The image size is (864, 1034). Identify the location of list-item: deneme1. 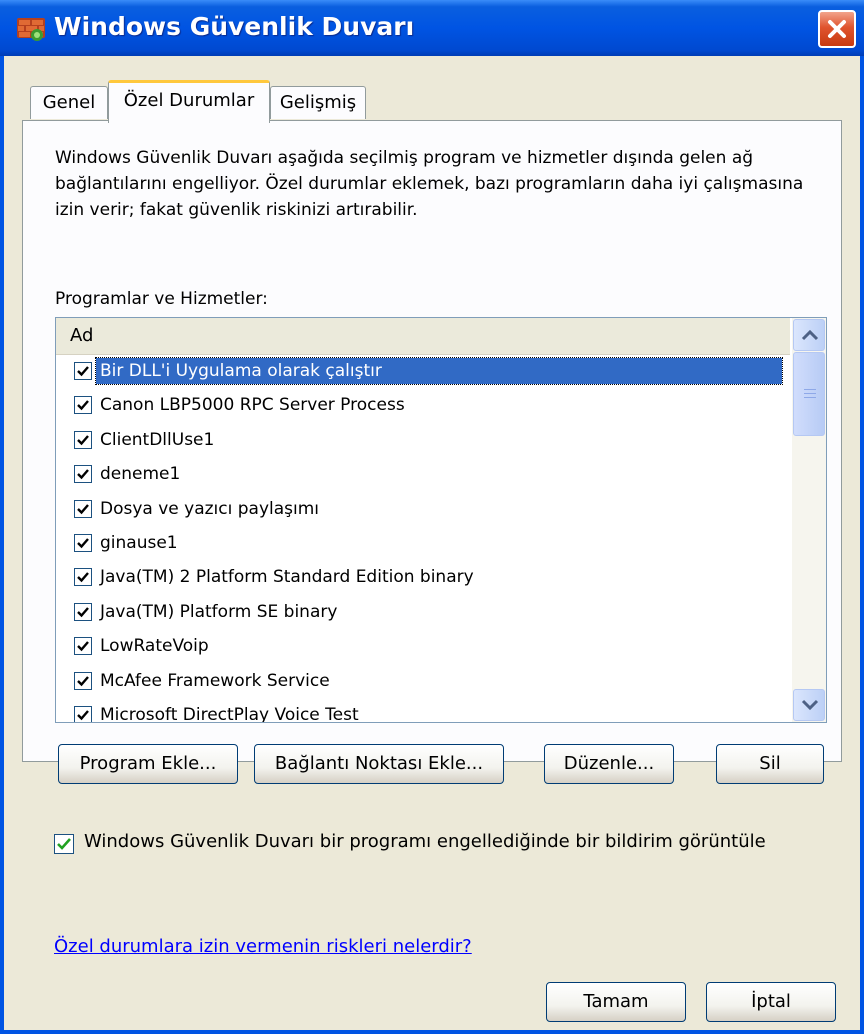
(423, 474).